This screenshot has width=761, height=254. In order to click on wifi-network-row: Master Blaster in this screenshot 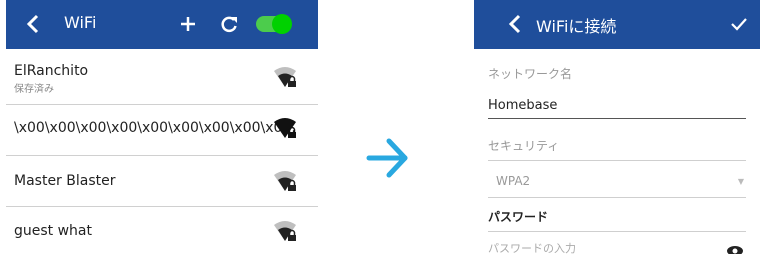, I will do `click(162, 181)`.